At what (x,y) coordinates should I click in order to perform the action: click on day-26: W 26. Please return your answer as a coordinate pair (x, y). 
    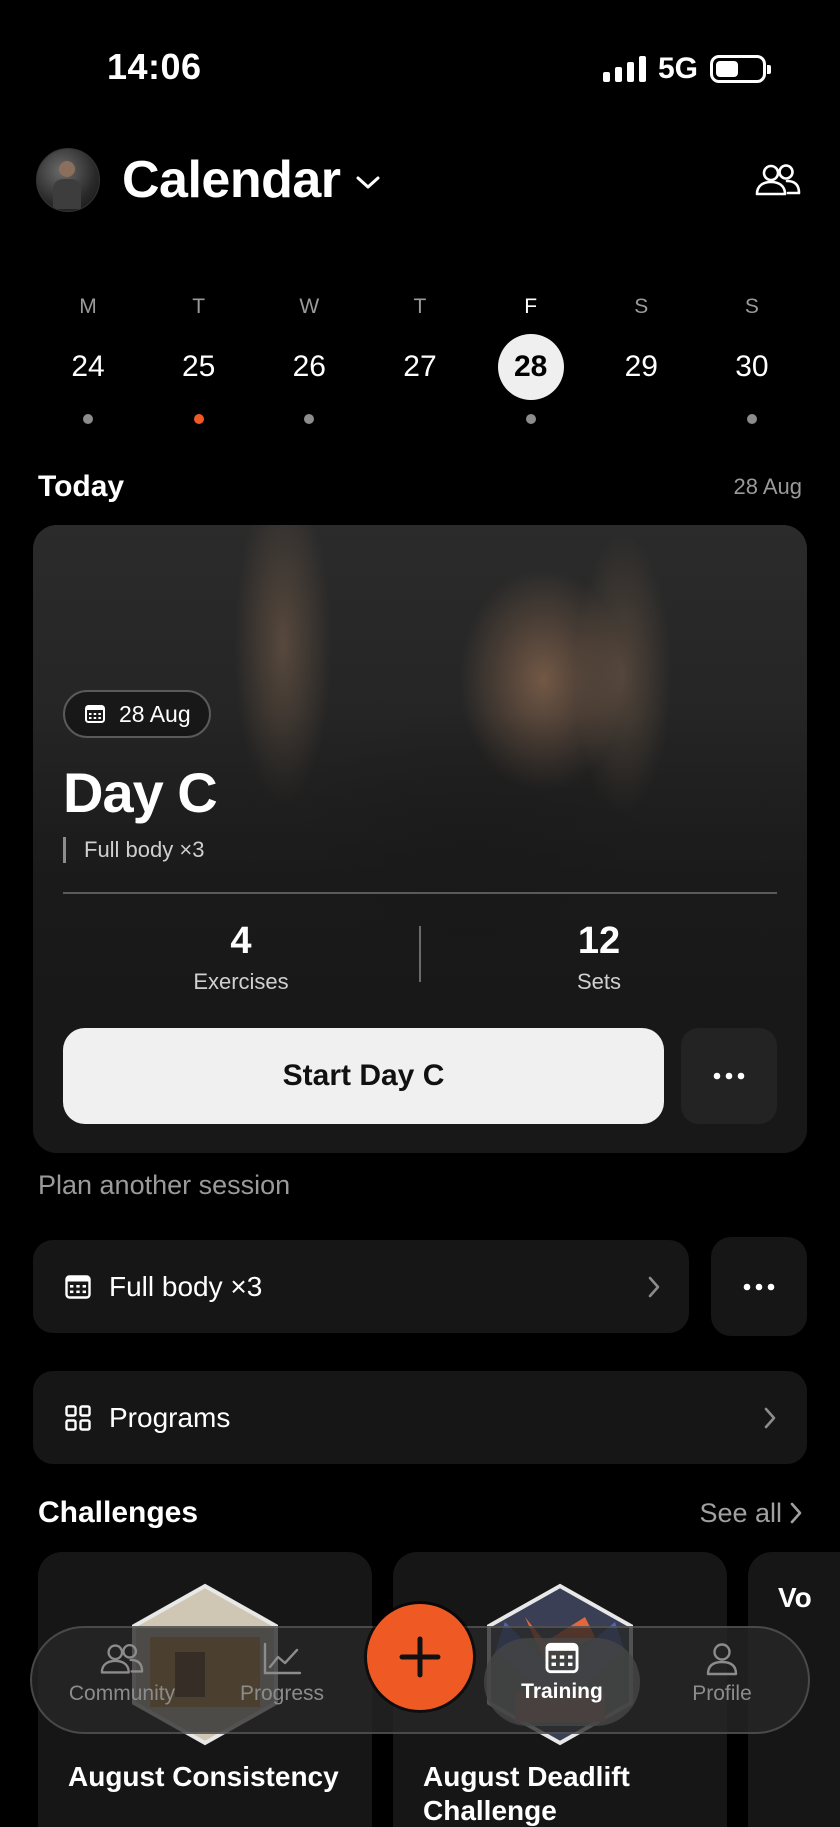
    Looking at the image, I should click on (309, 359).